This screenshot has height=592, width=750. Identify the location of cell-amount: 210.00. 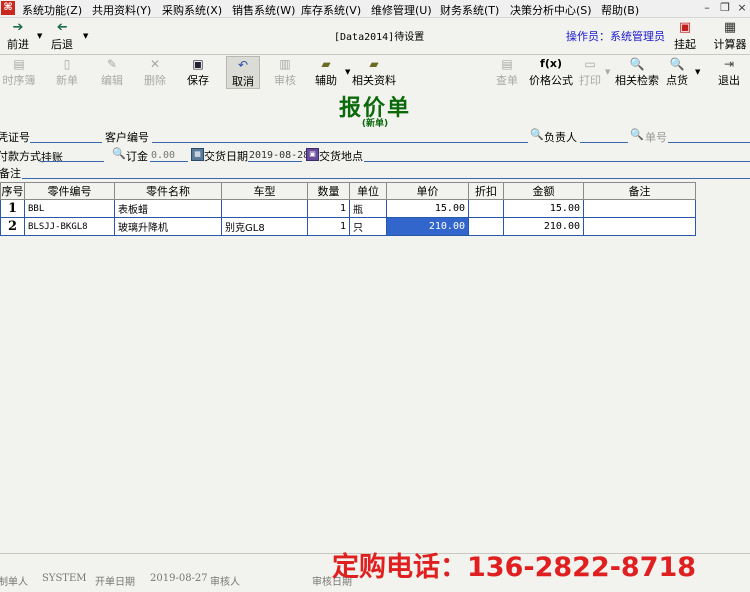
(543, 226).